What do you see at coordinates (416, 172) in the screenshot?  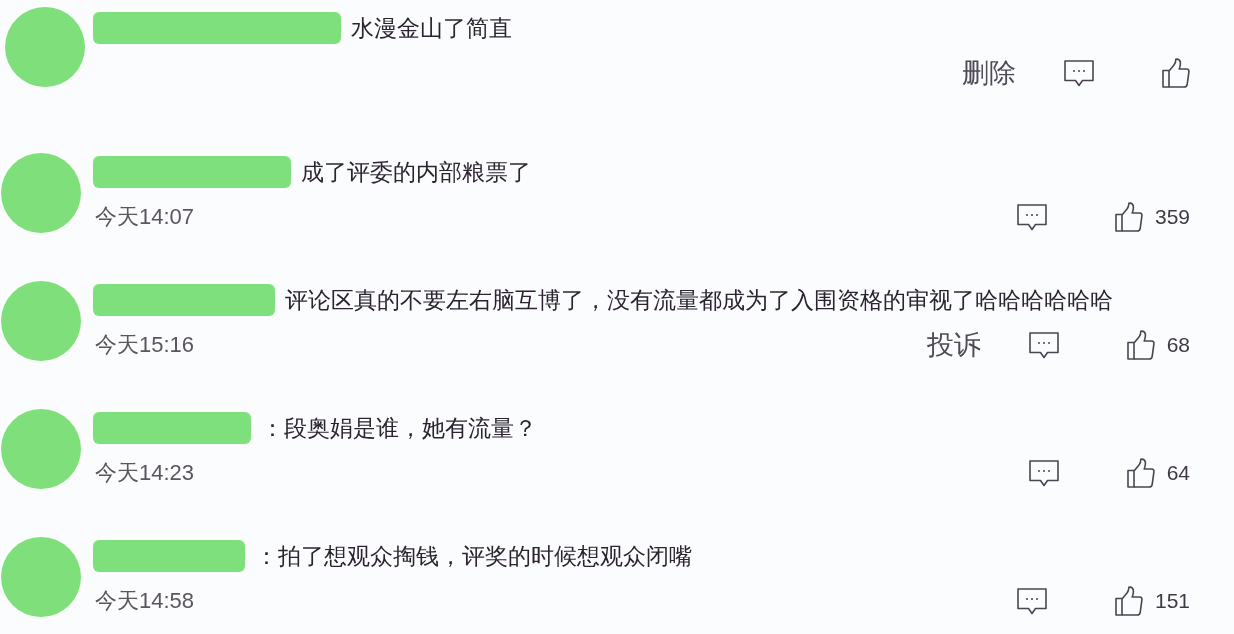 I see `comment-text: 成了评委的内部粮票了` at bounding box center [416, 172].